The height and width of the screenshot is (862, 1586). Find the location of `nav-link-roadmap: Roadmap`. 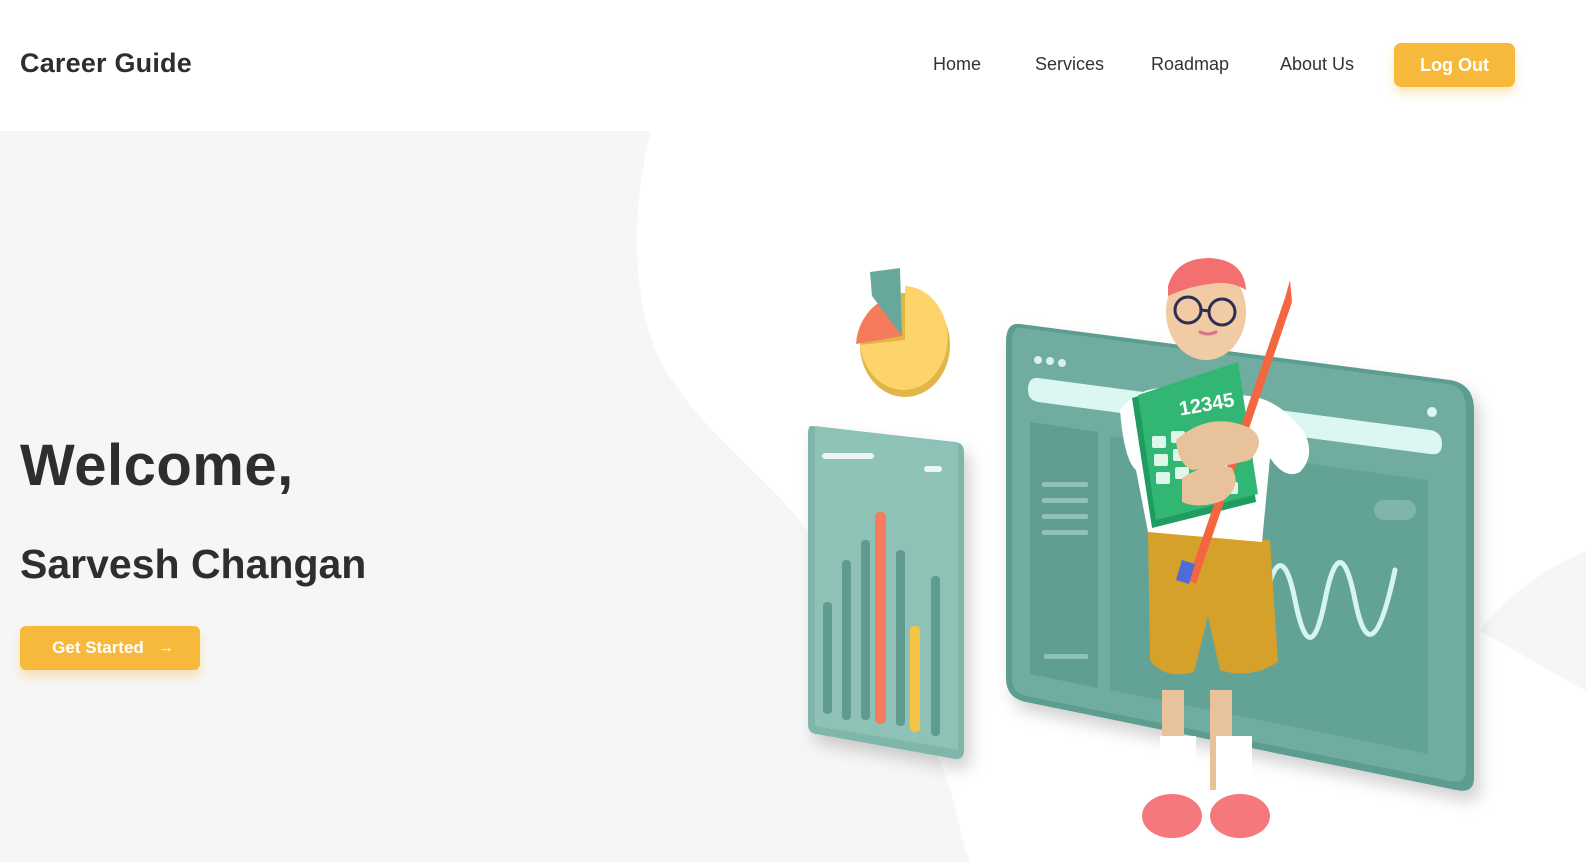

nav-link-roadmap: Roadmap is located at coordinates (1190, 64).